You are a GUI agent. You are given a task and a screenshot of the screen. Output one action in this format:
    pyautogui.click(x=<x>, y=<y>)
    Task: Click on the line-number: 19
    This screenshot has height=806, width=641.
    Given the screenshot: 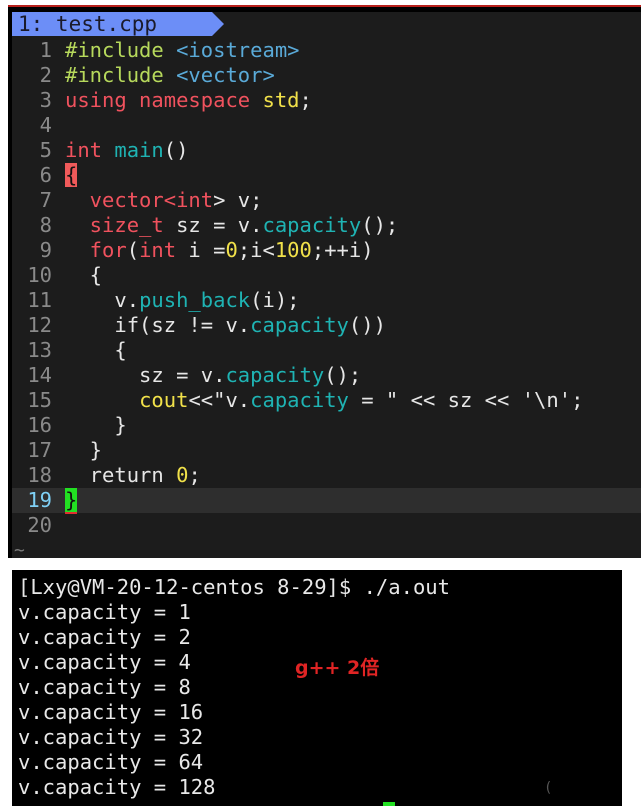 What is the action you would take?
    pyautogui.click(x=39, y=500)
    